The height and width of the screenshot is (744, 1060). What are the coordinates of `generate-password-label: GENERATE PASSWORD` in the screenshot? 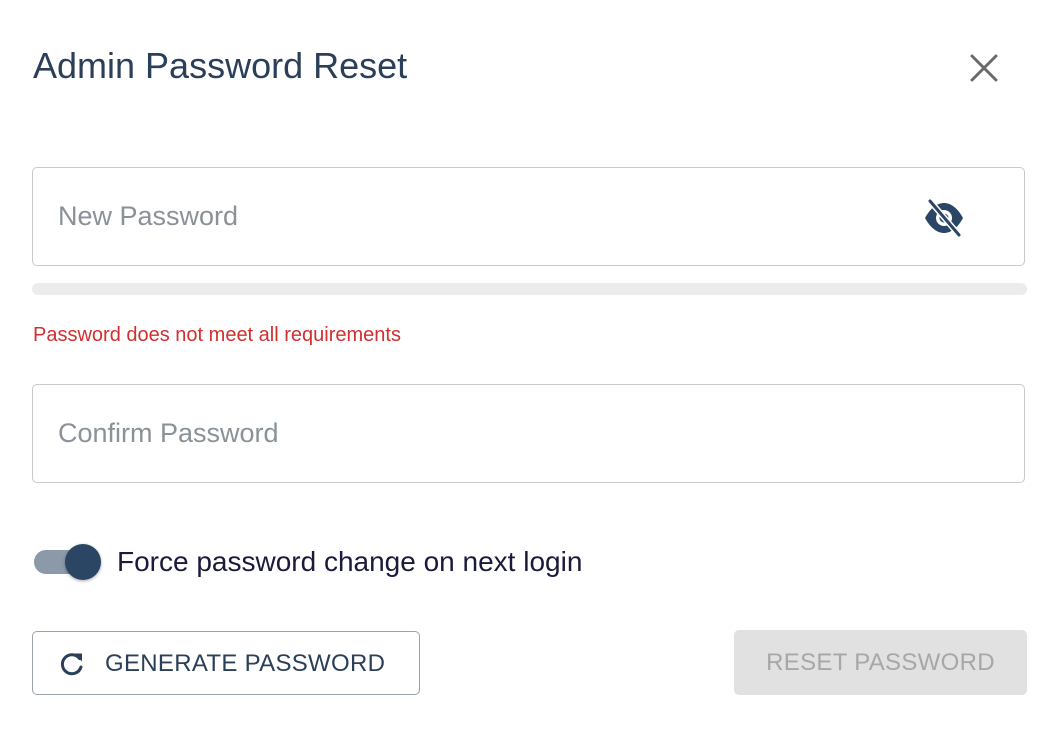 It's located at (245, 663).